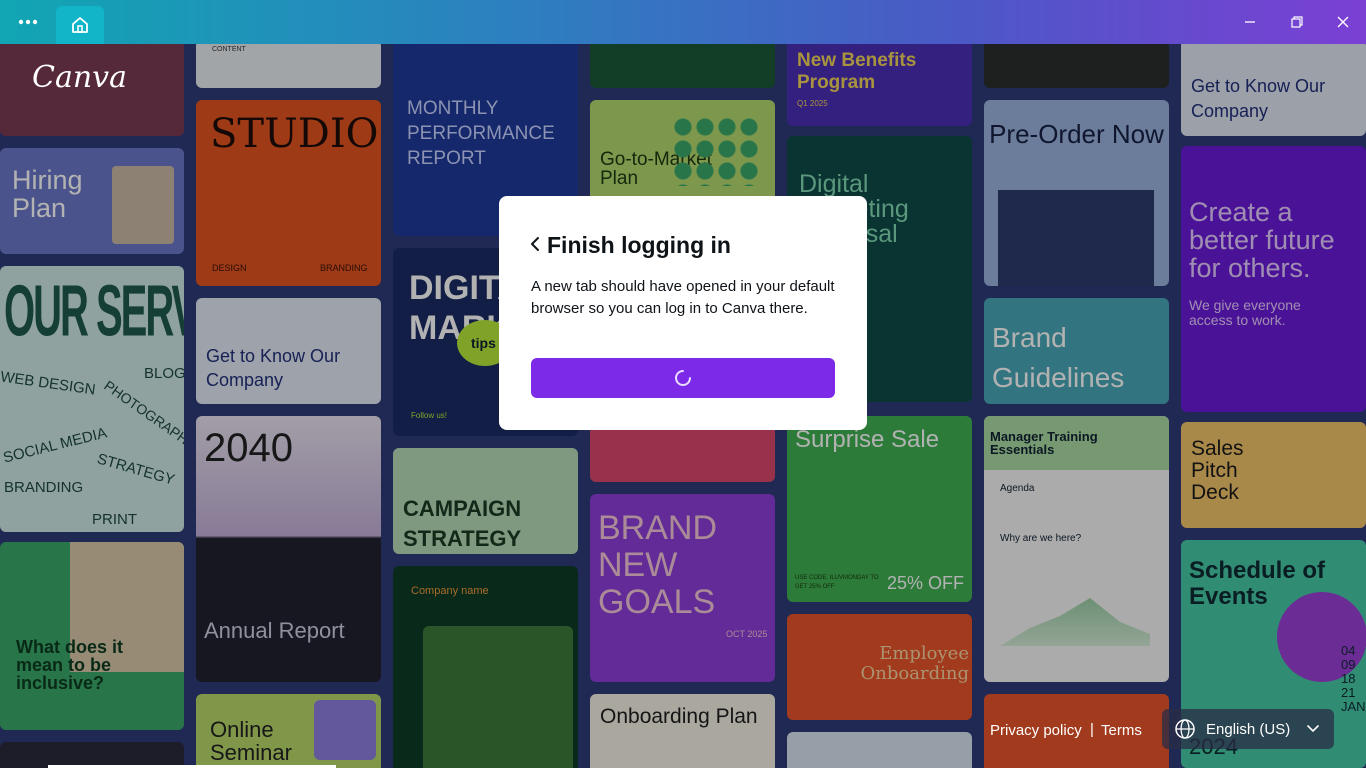  I want to click on language-selector: English (US), so click(1248, 729).